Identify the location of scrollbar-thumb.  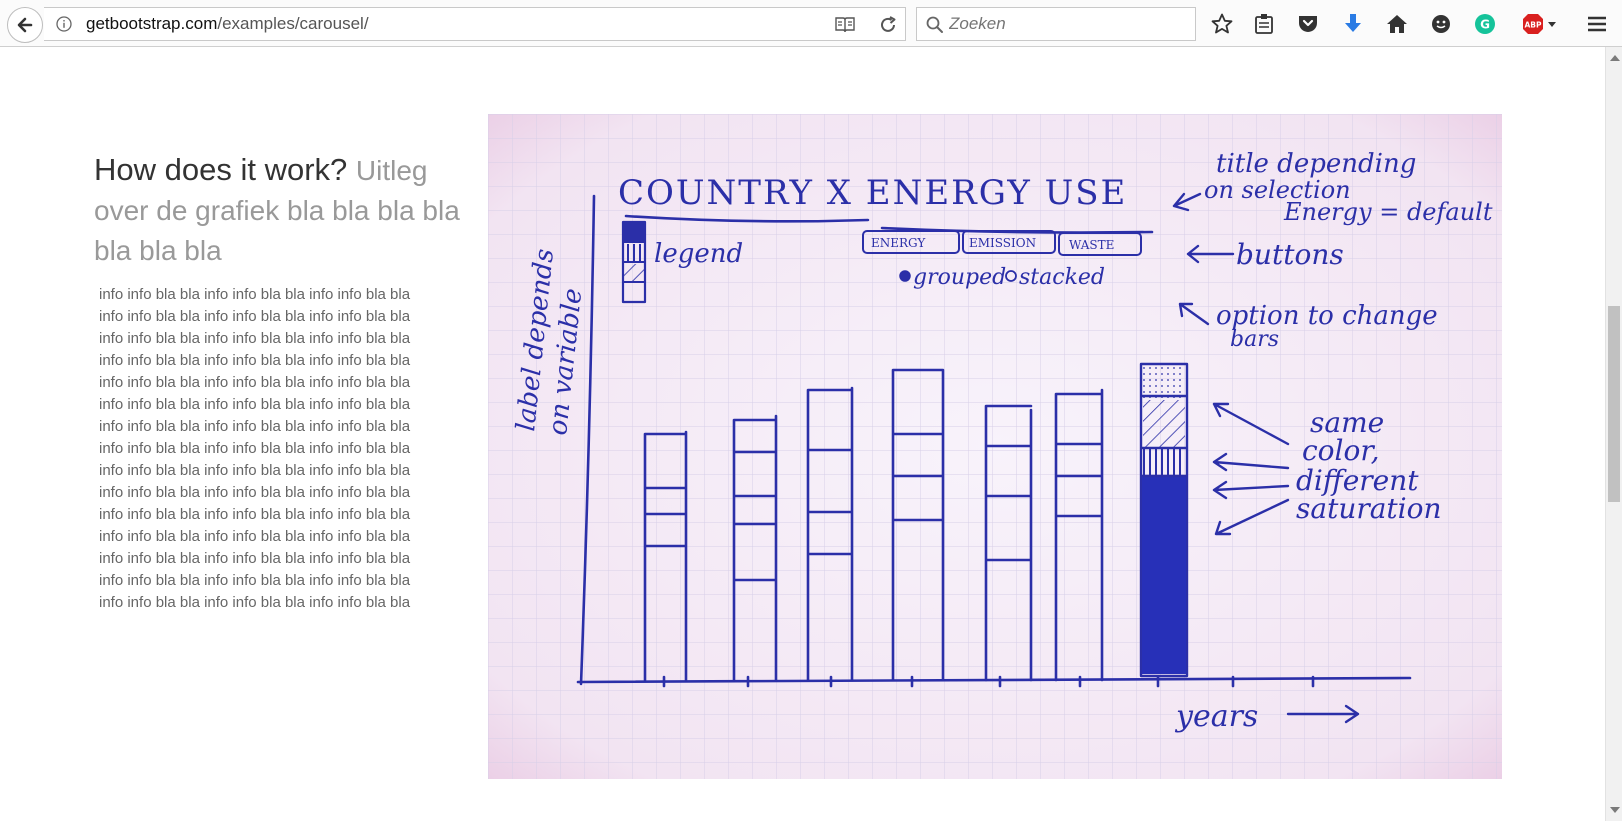
(1614, 404).